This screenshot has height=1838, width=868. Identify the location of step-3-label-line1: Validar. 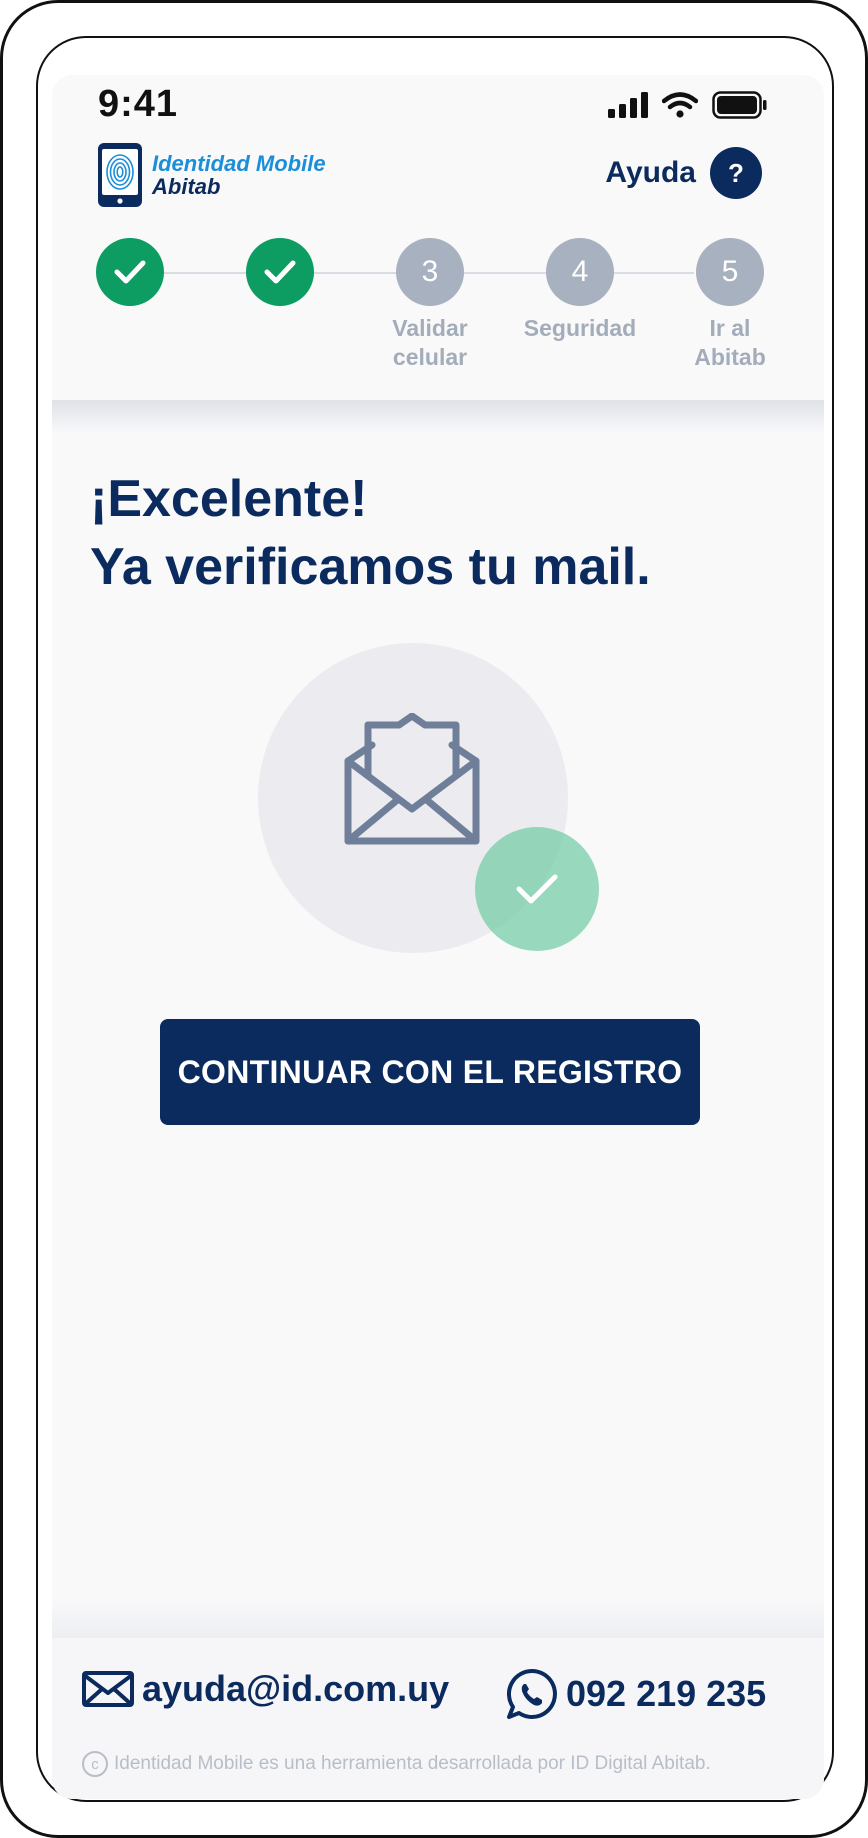
(430, 328).